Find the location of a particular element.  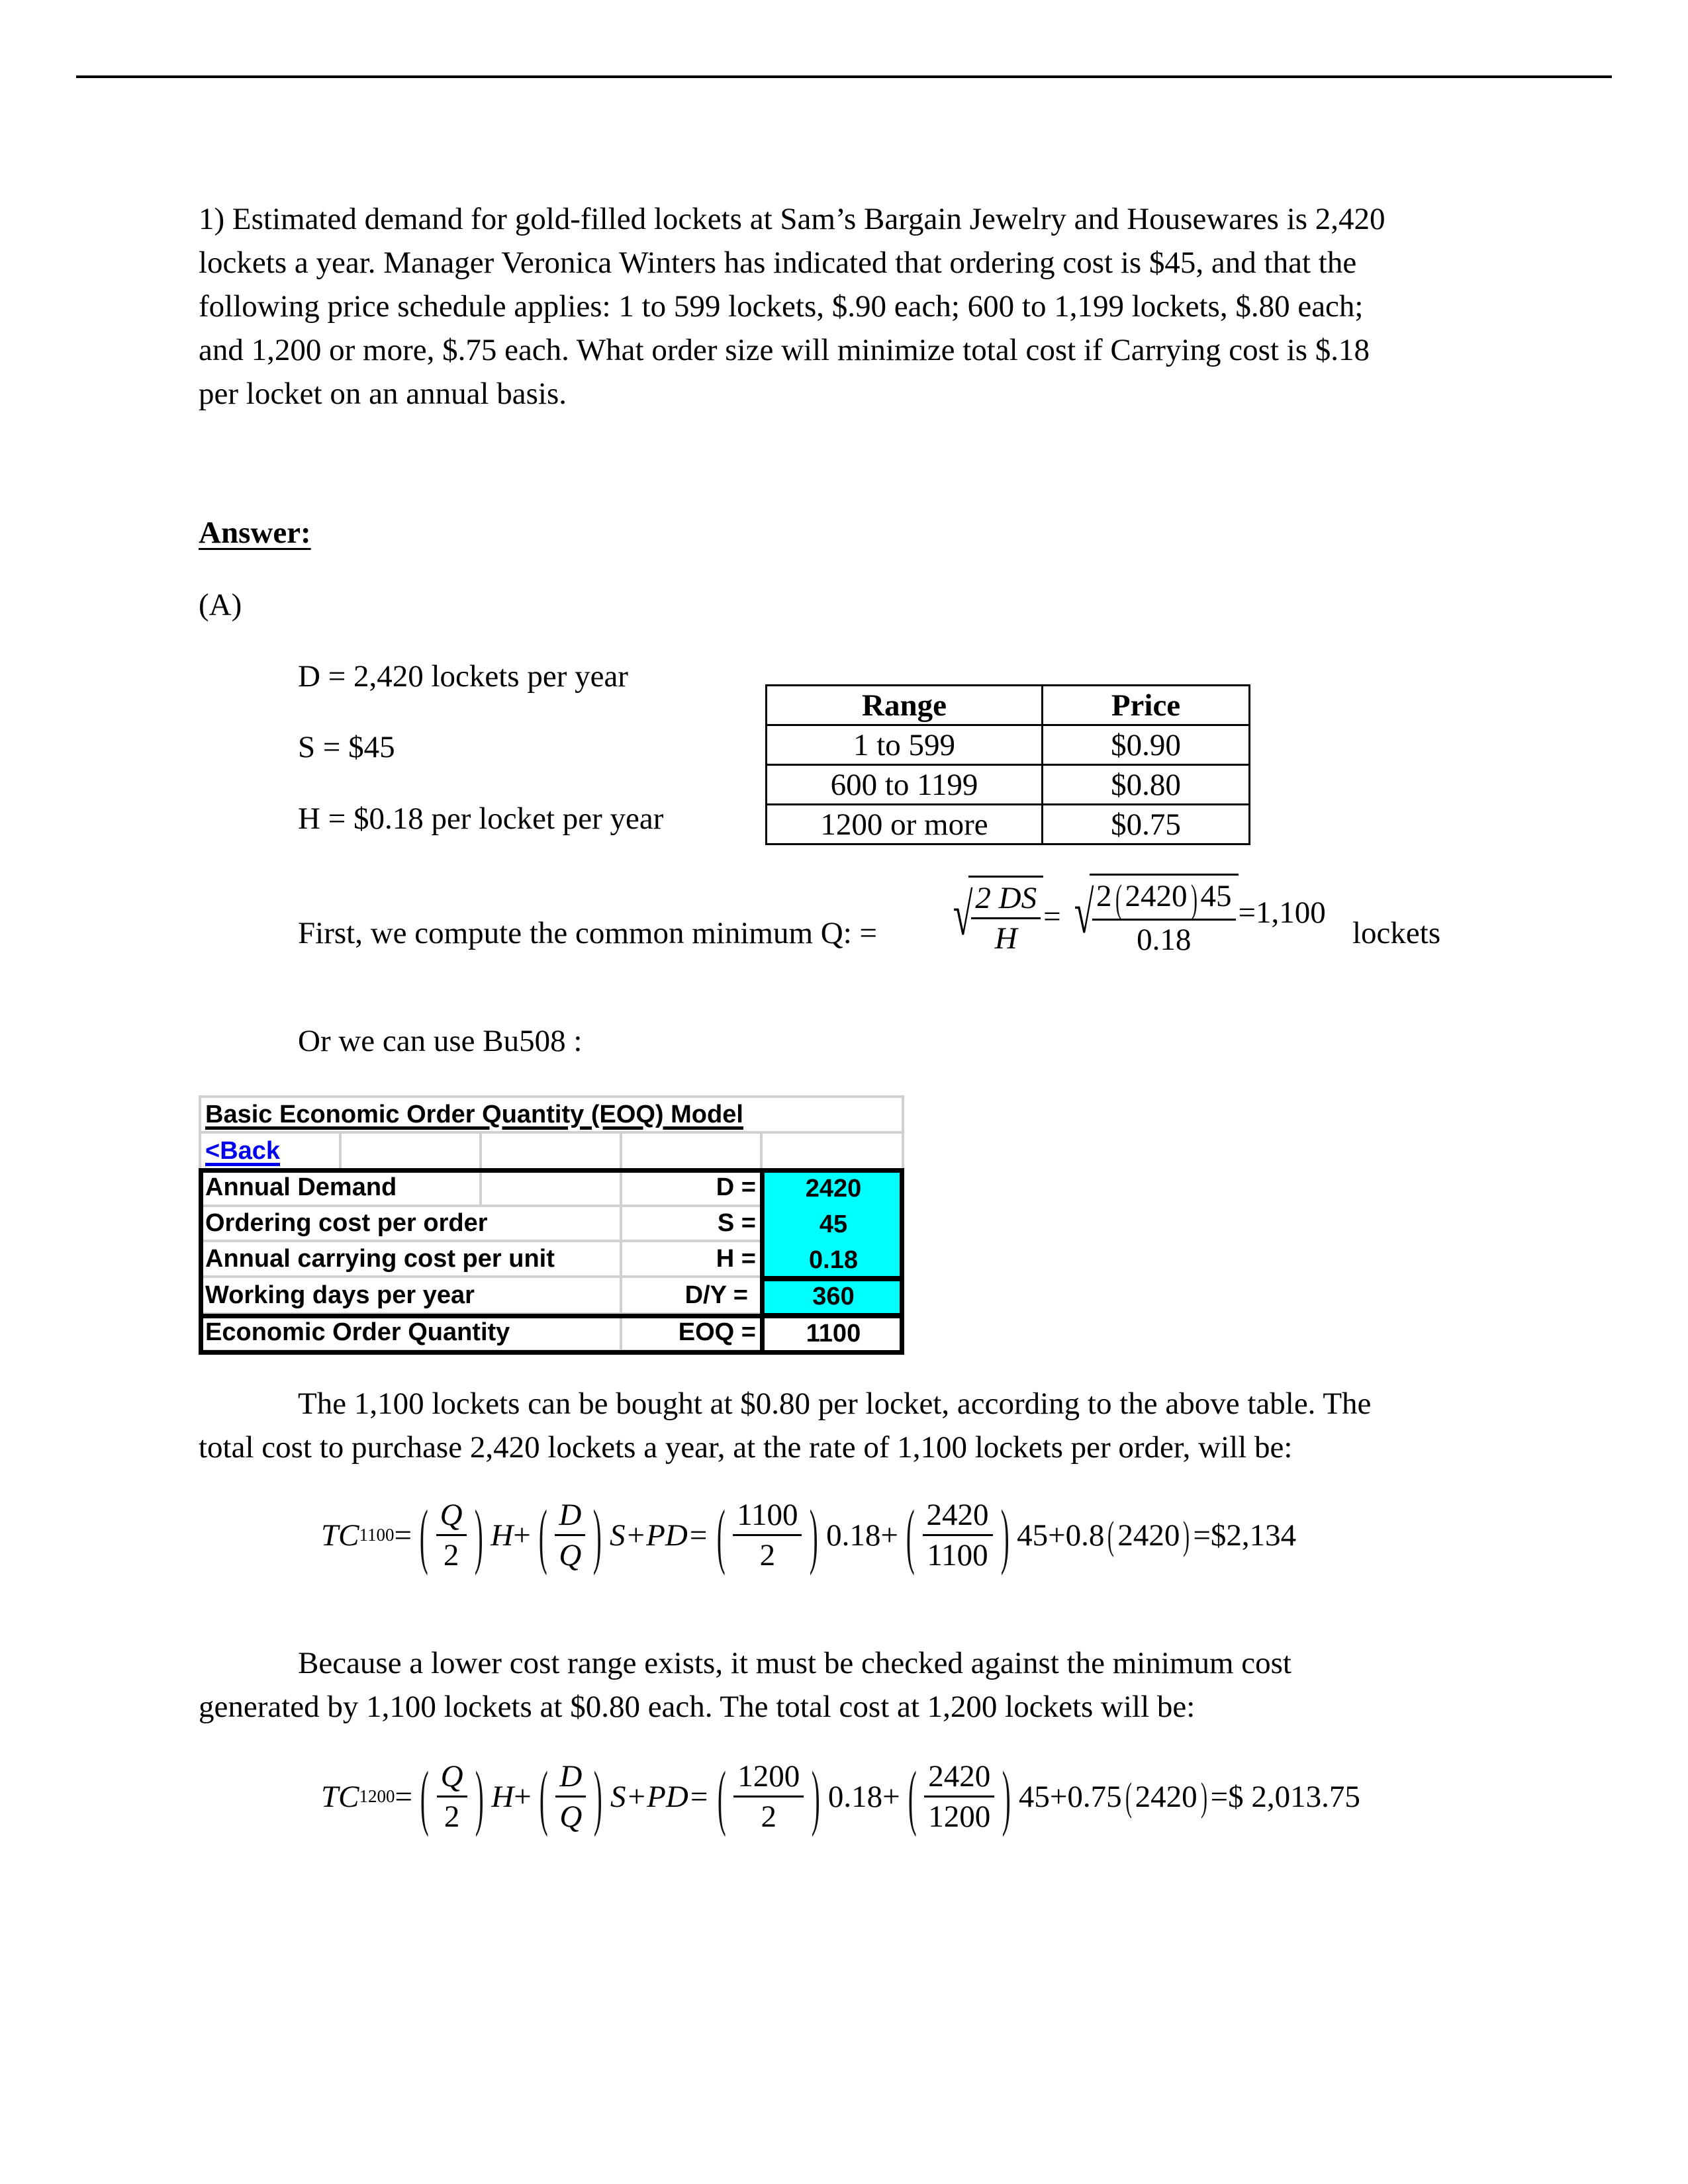

carrying-cost-input: 0.18 is located at coordinates (833, 1260).